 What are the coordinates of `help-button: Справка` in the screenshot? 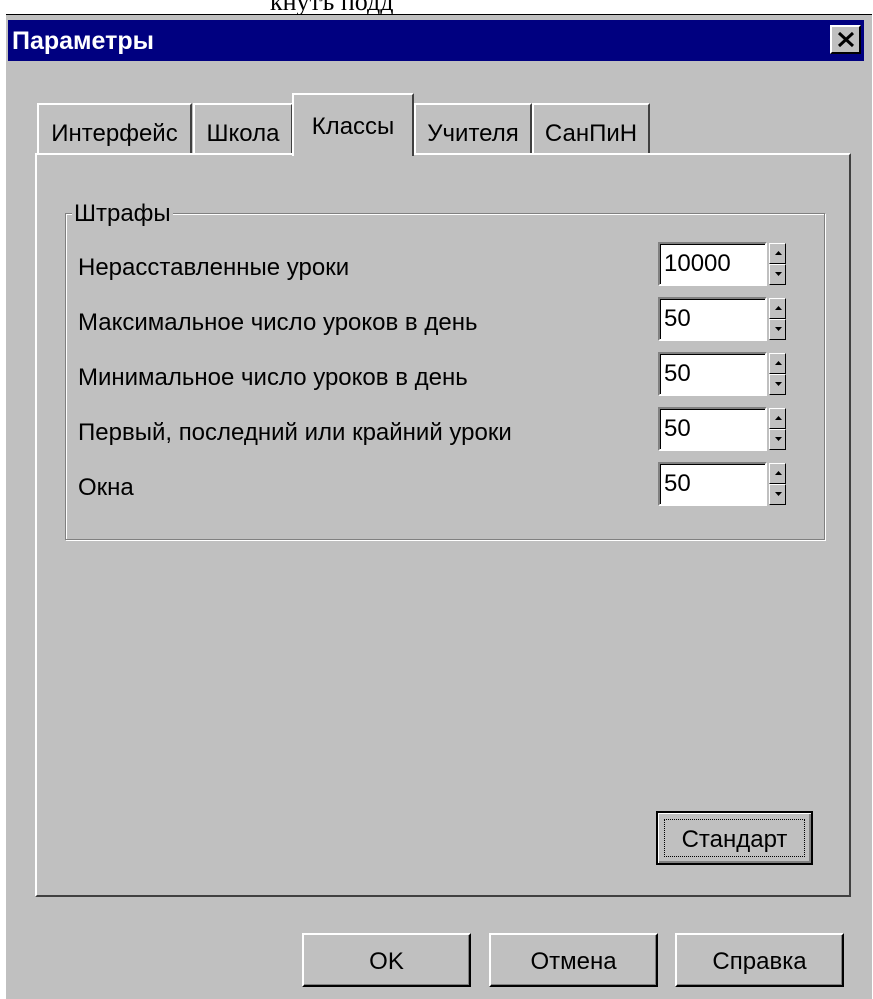 It's located at (759, 960).